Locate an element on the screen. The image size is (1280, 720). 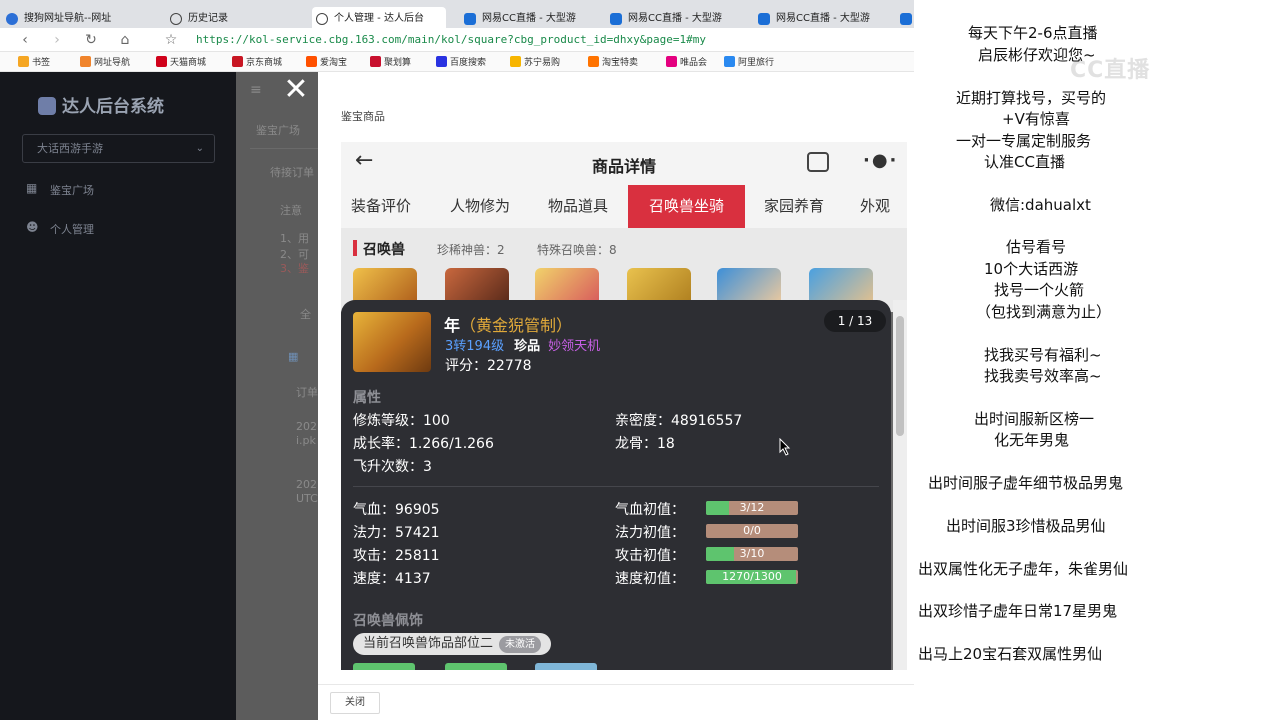
detail-header: ← 商品详情 ·●· is located at coordinates (624, 163).